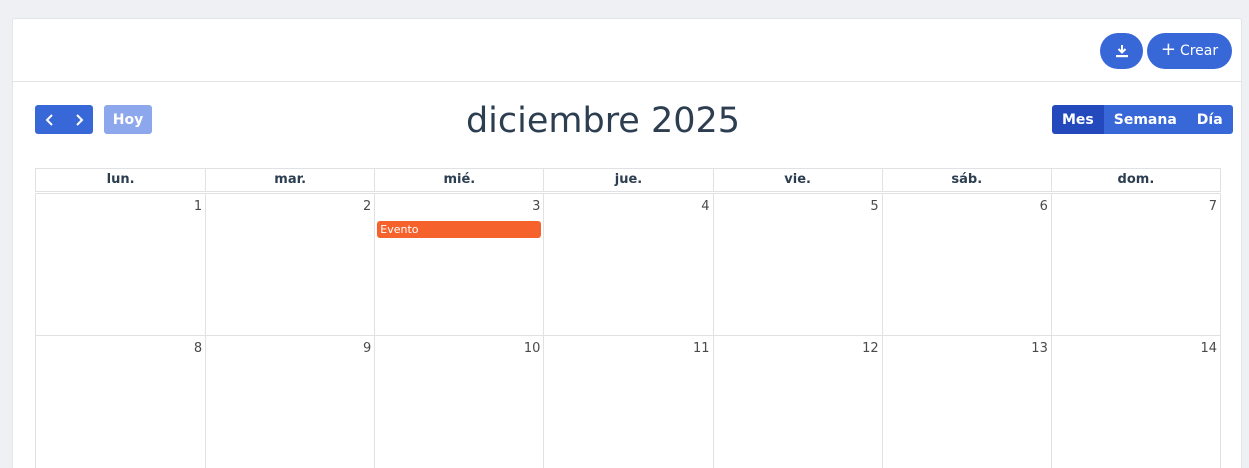 The width and height of the screenshot is (1249, 468). What do you see at coordinates (459, 229) in the screenshot?
I see `calendar-event: Evento` at bounding box center [459, 229].